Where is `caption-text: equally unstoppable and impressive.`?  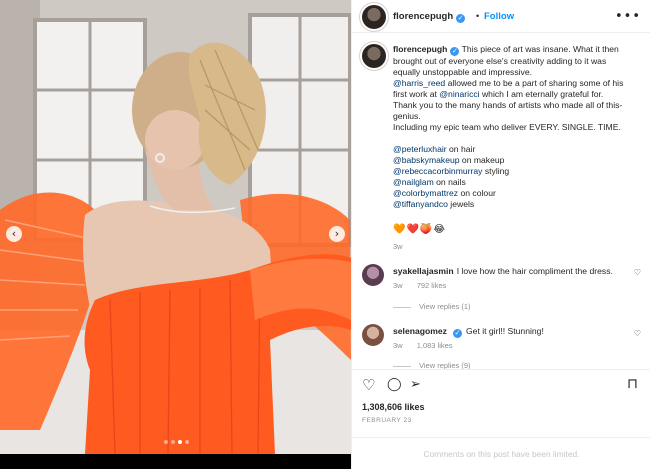 caption-text: equally unstoppable and impressive. is located at coordinates (463, 72).